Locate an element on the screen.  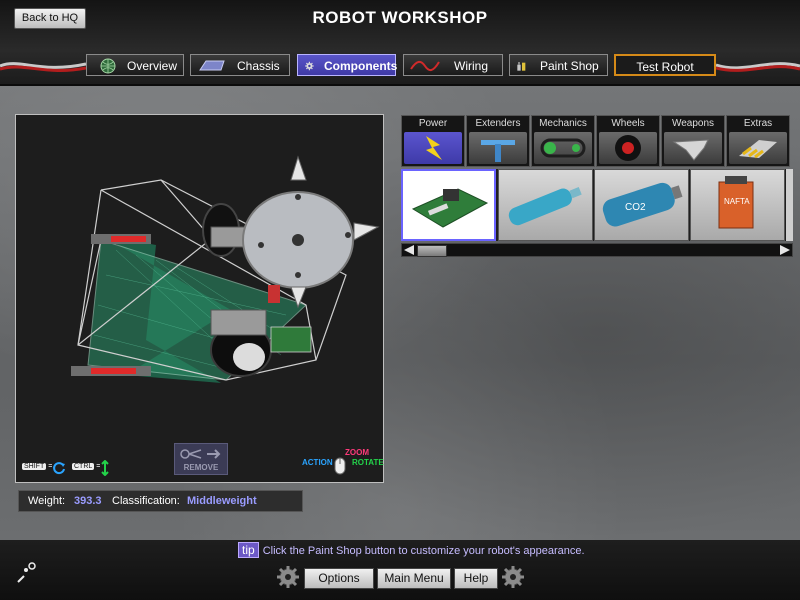
globe-icon is located at coordinates (108, 66).